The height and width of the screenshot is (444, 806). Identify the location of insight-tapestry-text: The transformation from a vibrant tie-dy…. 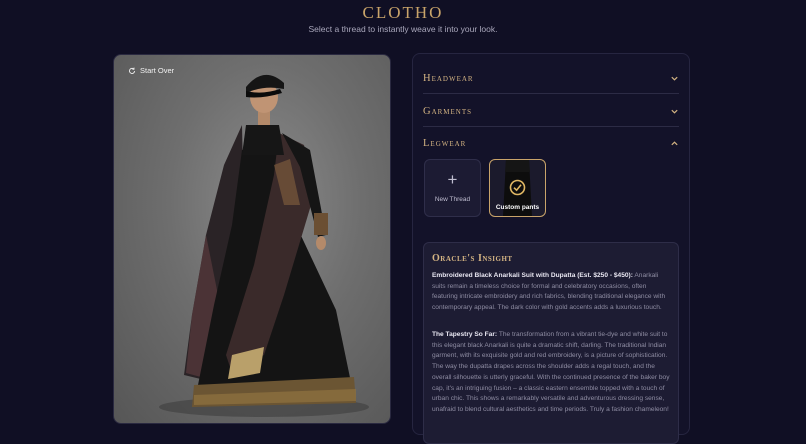
(551, 372).